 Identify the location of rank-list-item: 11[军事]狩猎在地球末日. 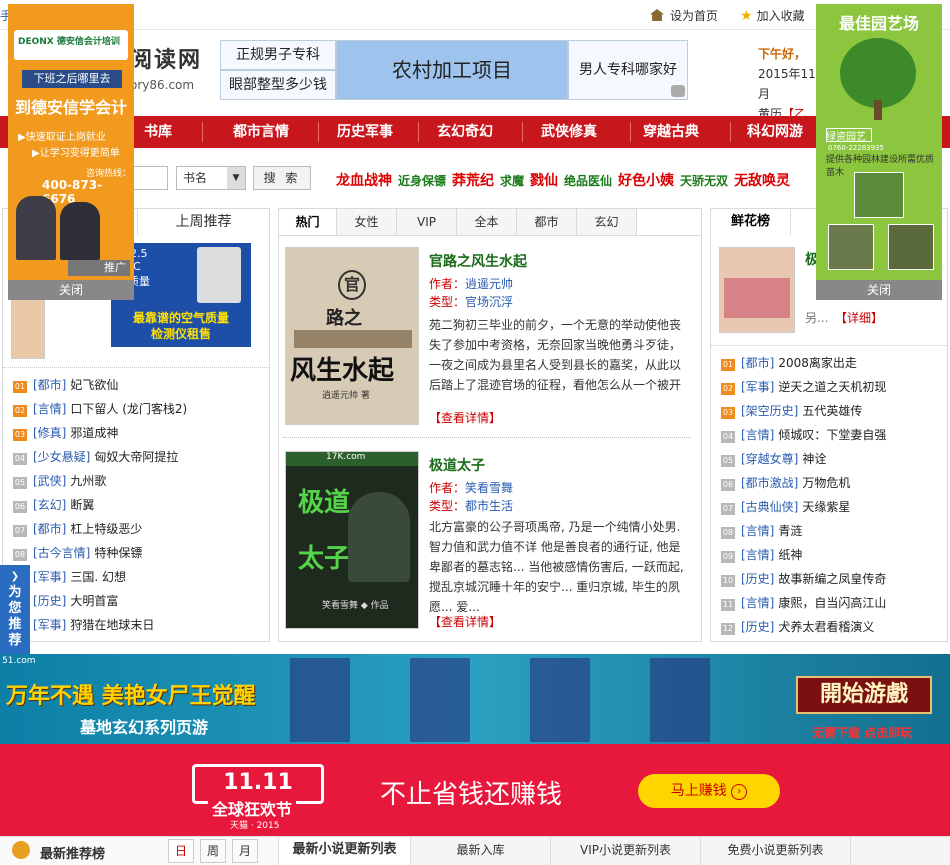
(83, 625).